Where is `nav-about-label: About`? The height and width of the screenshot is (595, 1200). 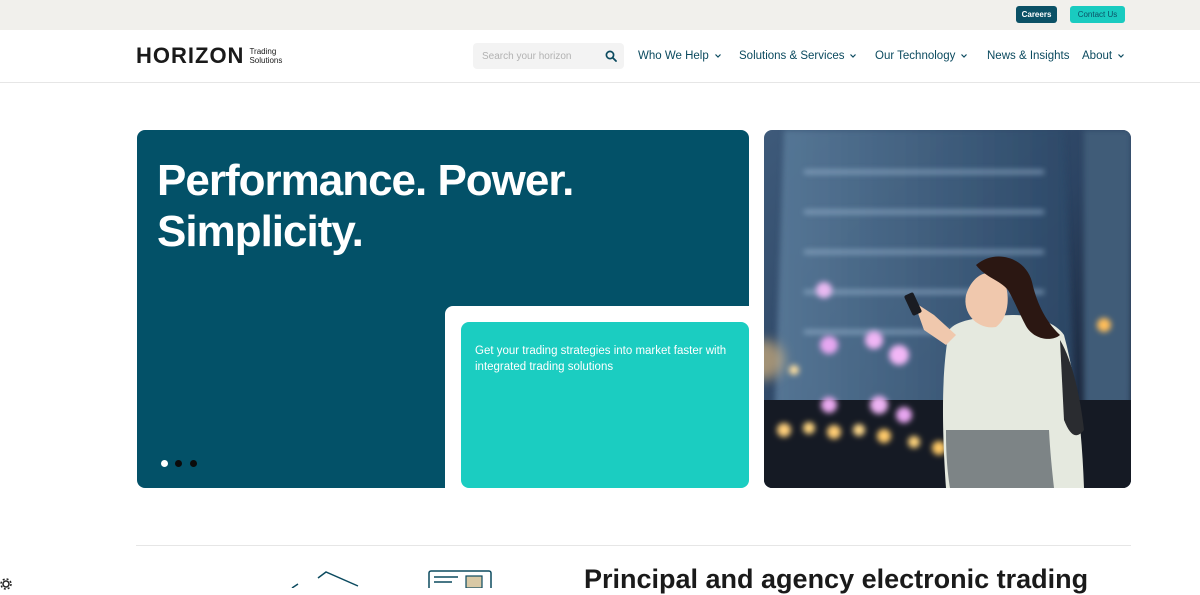 nav-about-label: About is located at coordinates (1097, 56).